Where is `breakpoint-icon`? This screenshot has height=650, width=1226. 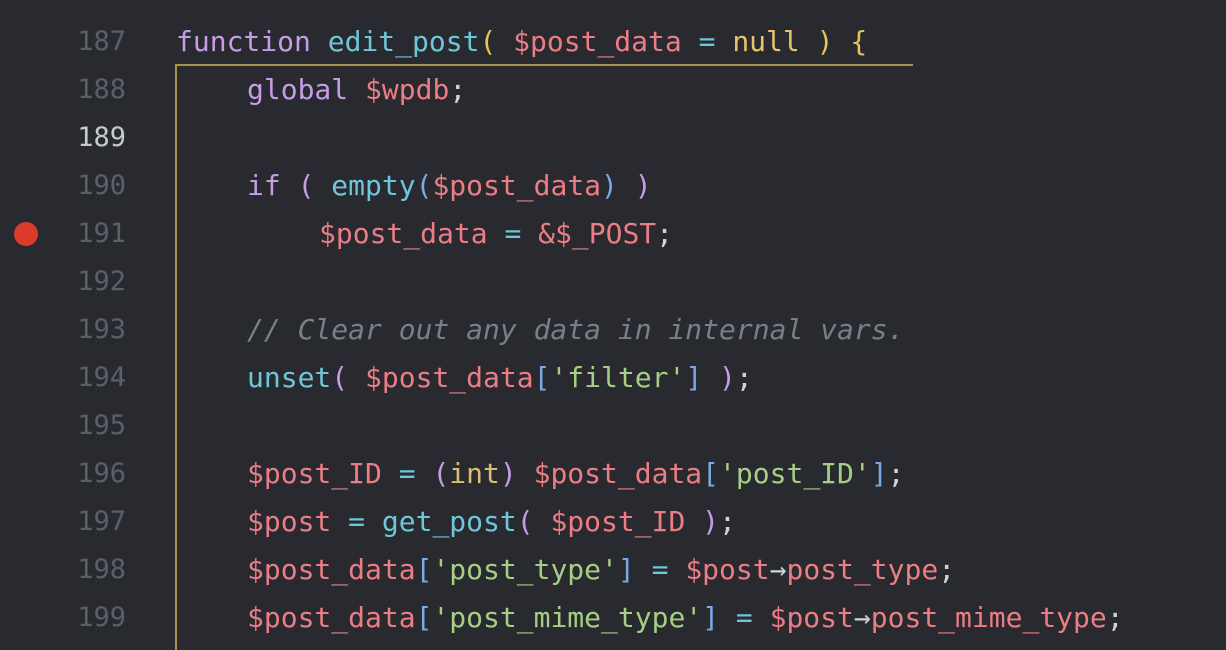 breakpoint-icon is located at coordinates (26, 234).